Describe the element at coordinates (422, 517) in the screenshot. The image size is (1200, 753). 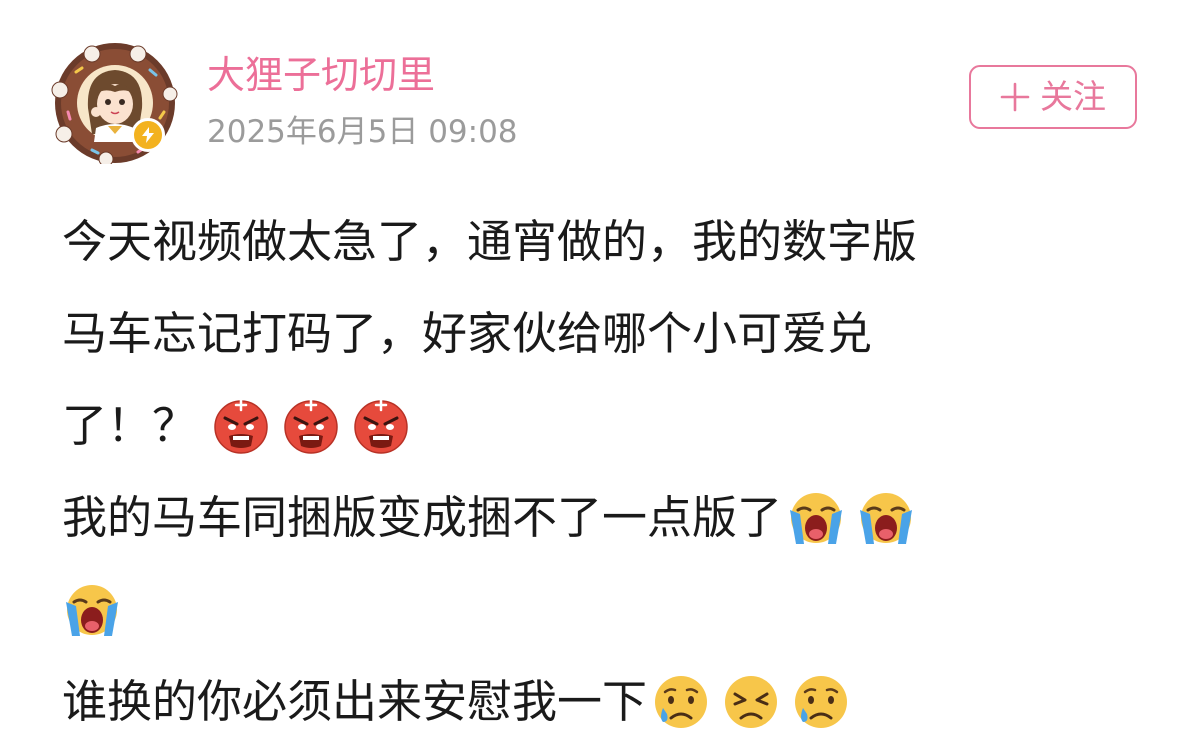
I see `post-text: 我的马车同捆版变成捆不了一点版了` at that location.